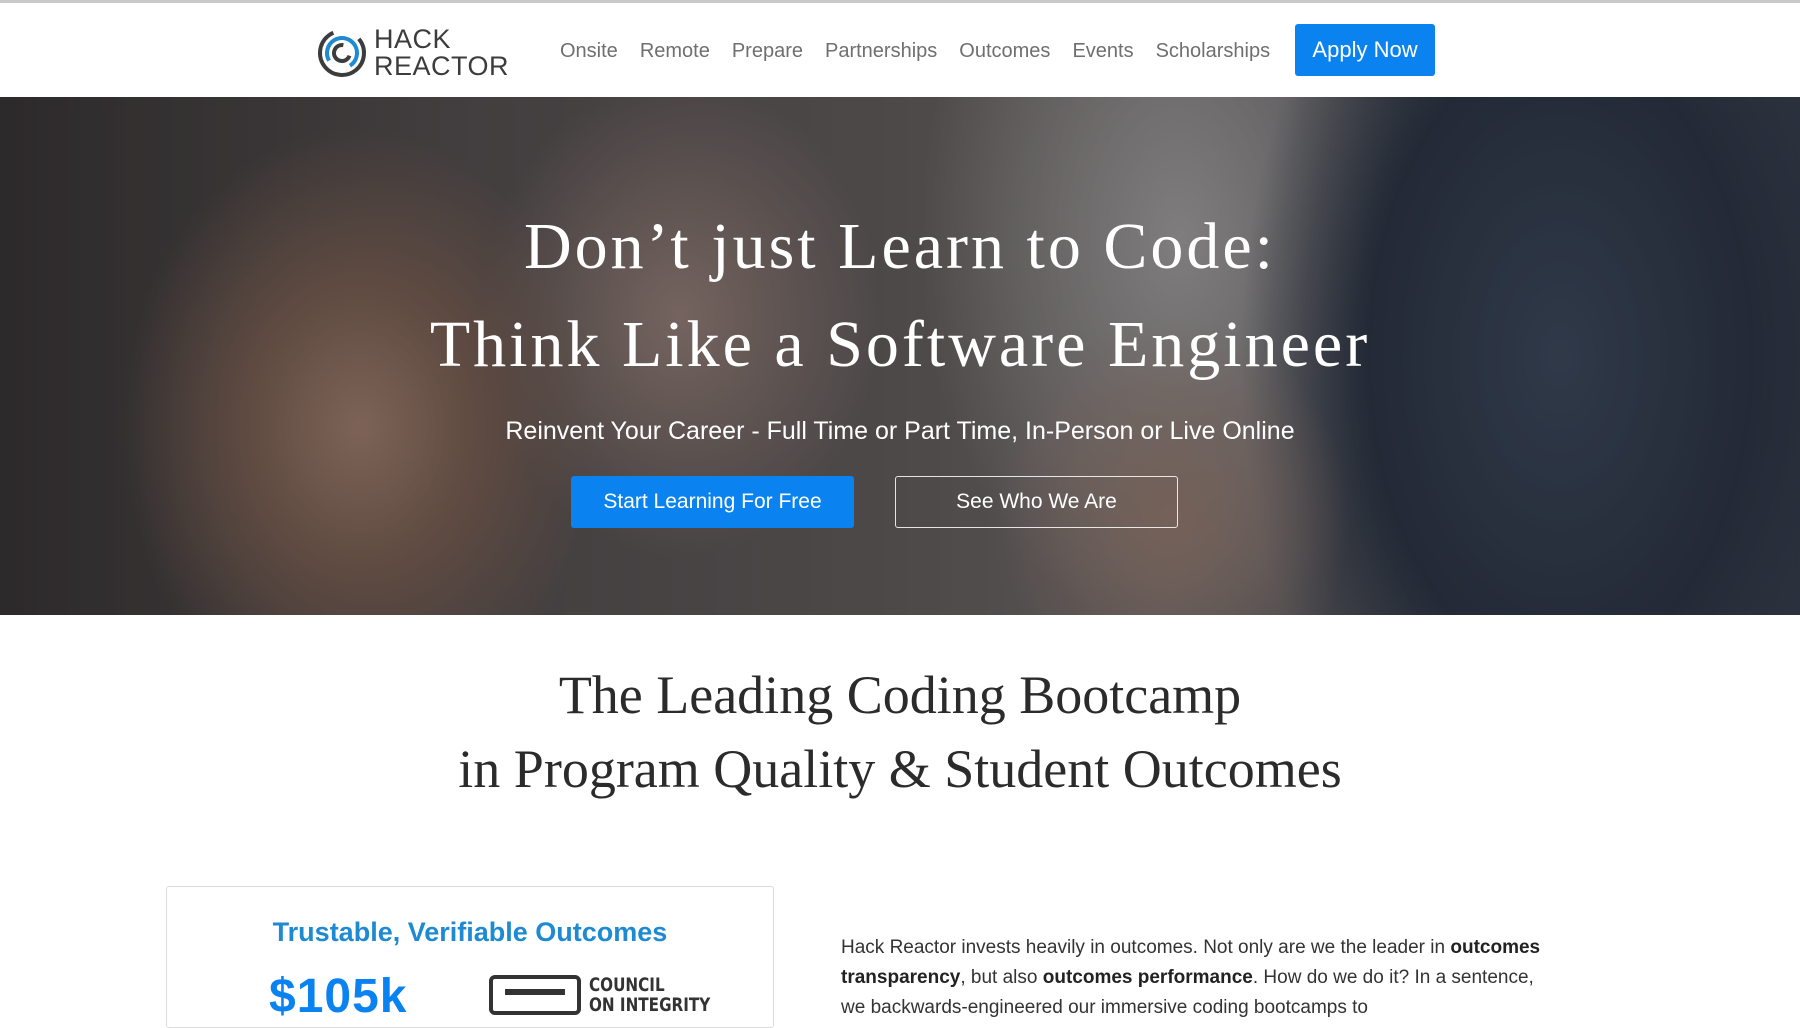 The height and width of the screenshot is (1028, 1800). What do you see at coordinates (535, 995) in the screenshot?
I see `council-logo-icon` at bounding box center [535, 995].